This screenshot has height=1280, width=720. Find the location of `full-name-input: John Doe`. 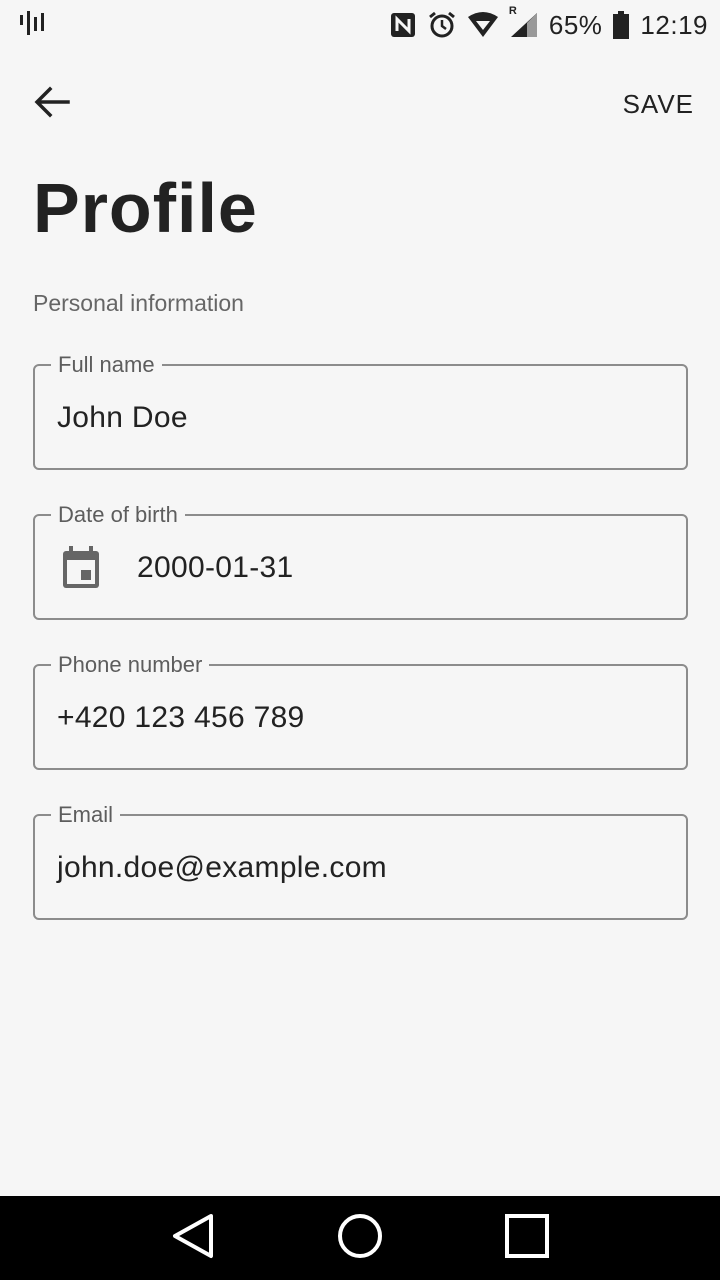

full-name-input: John Doe is located at coordinates (357, 418).